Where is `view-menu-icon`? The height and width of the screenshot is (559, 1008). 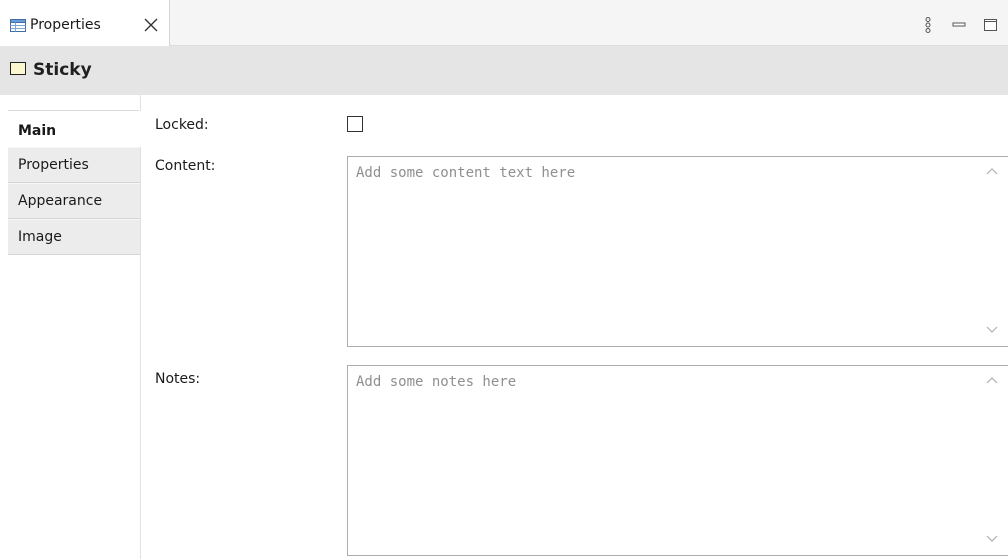
view-menu-icon is located at coordinates (928, 25).